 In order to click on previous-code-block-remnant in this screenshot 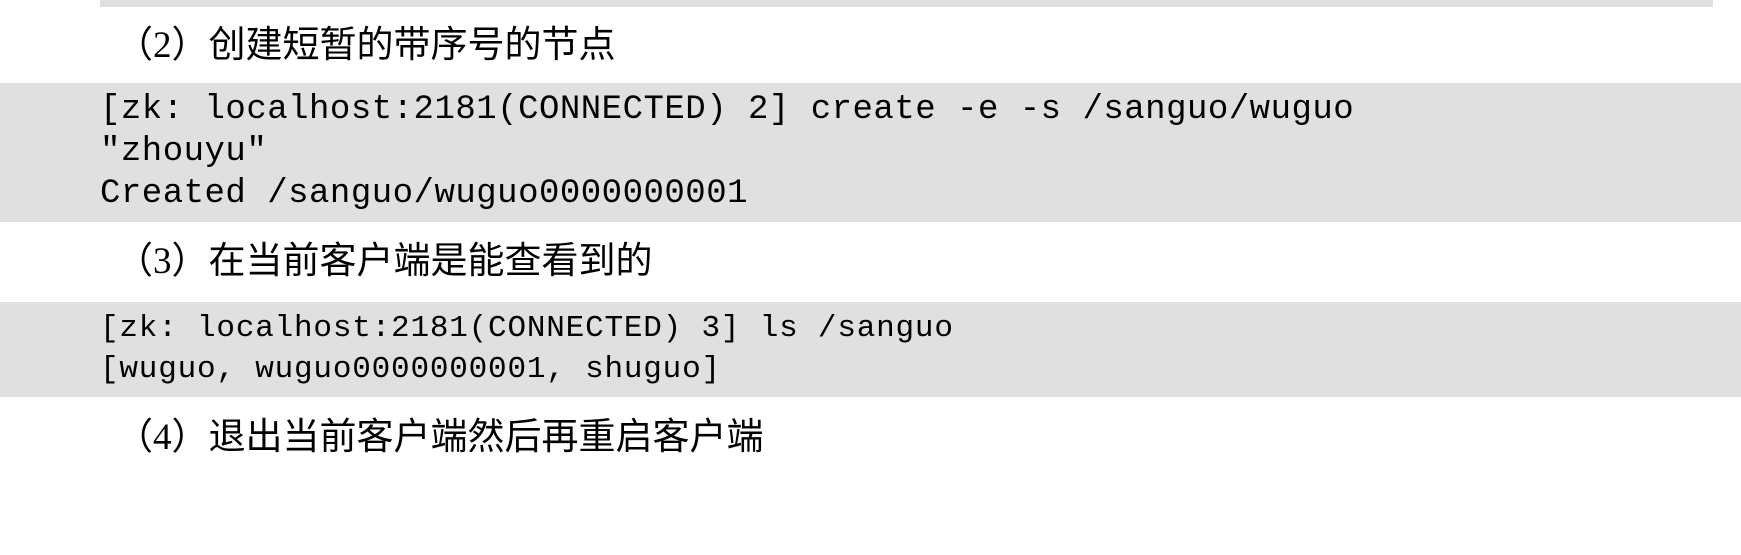, I will do `click(906, 3)`.